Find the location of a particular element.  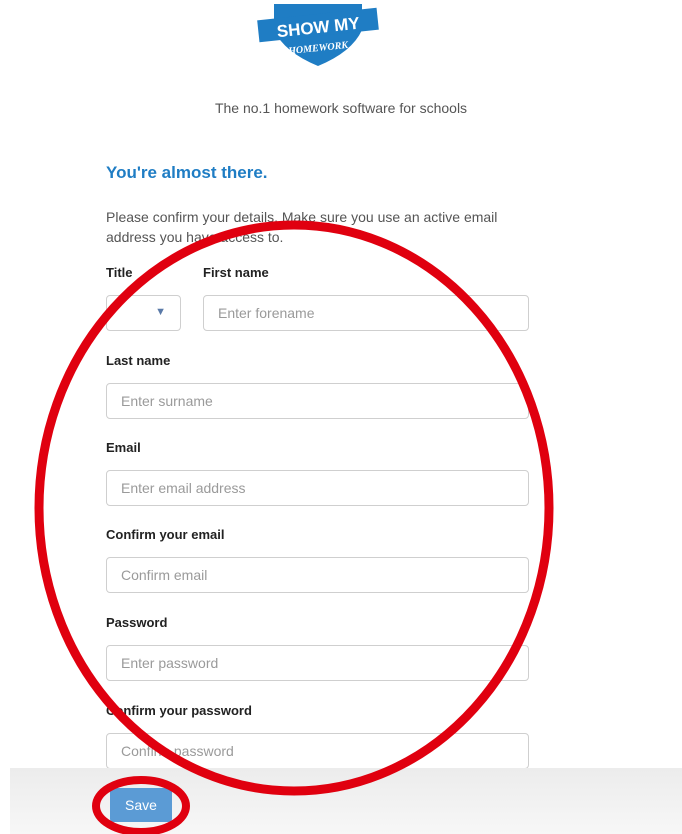

confirm-password-input is located at coordinates (317, 751).